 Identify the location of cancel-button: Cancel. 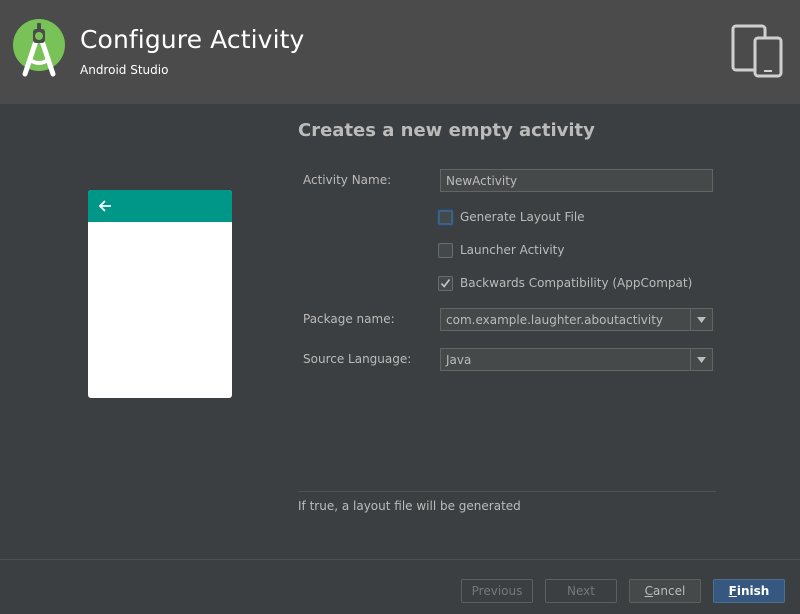
(665, 591).